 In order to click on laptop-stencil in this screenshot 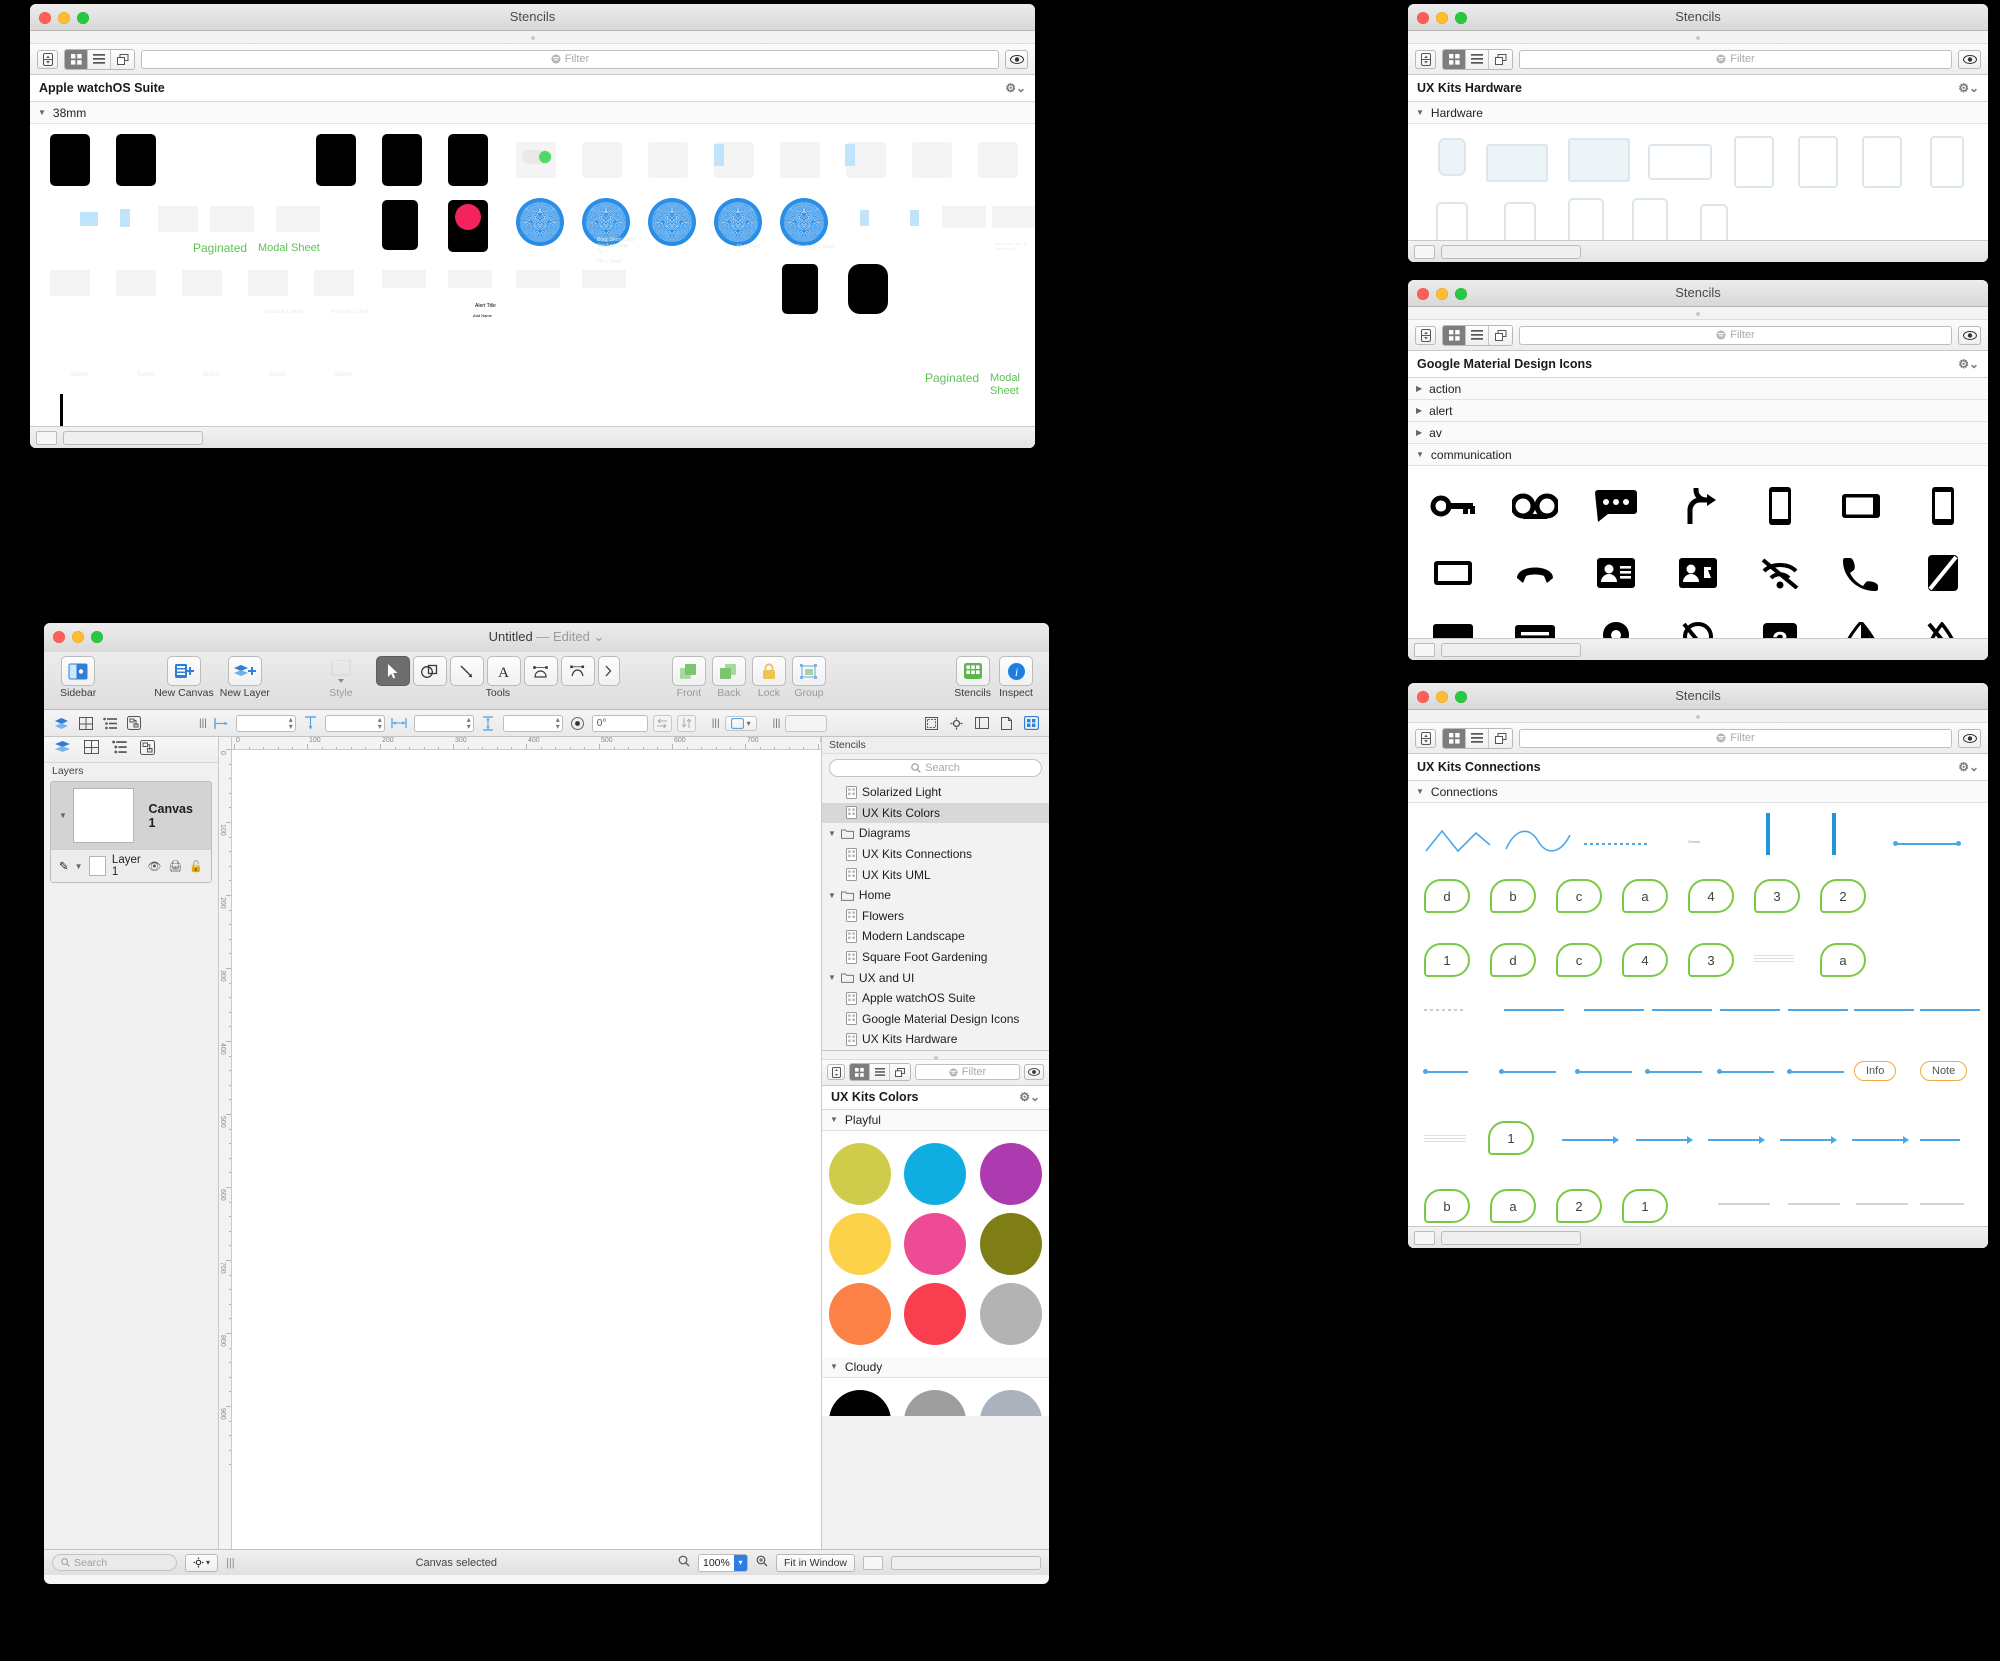, I will do `click(1517, 163)`.